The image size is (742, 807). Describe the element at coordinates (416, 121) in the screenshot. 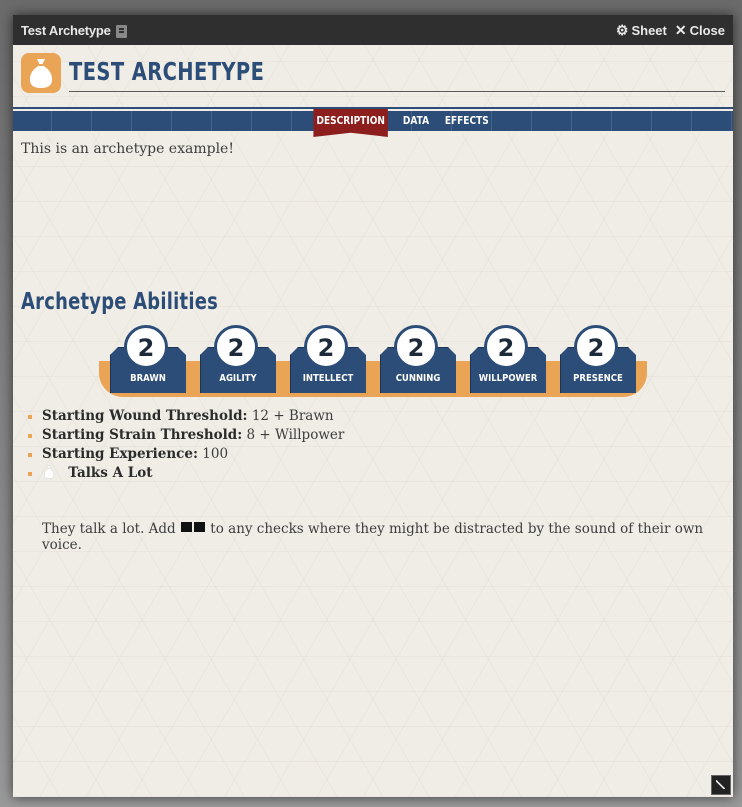

I see `tab-data: DATA` at that location.